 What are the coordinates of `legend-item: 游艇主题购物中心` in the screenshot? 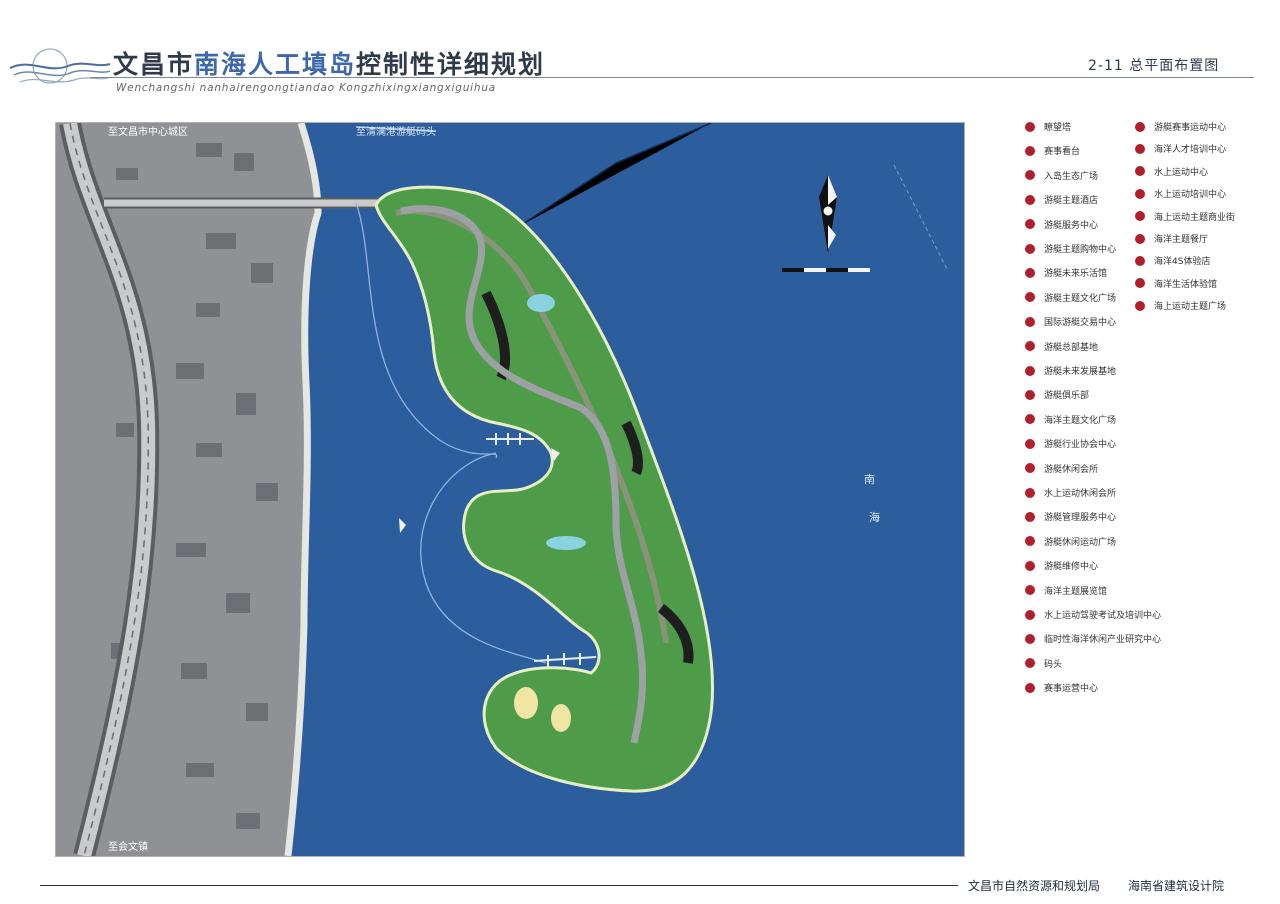 It's located at (1070, 248).